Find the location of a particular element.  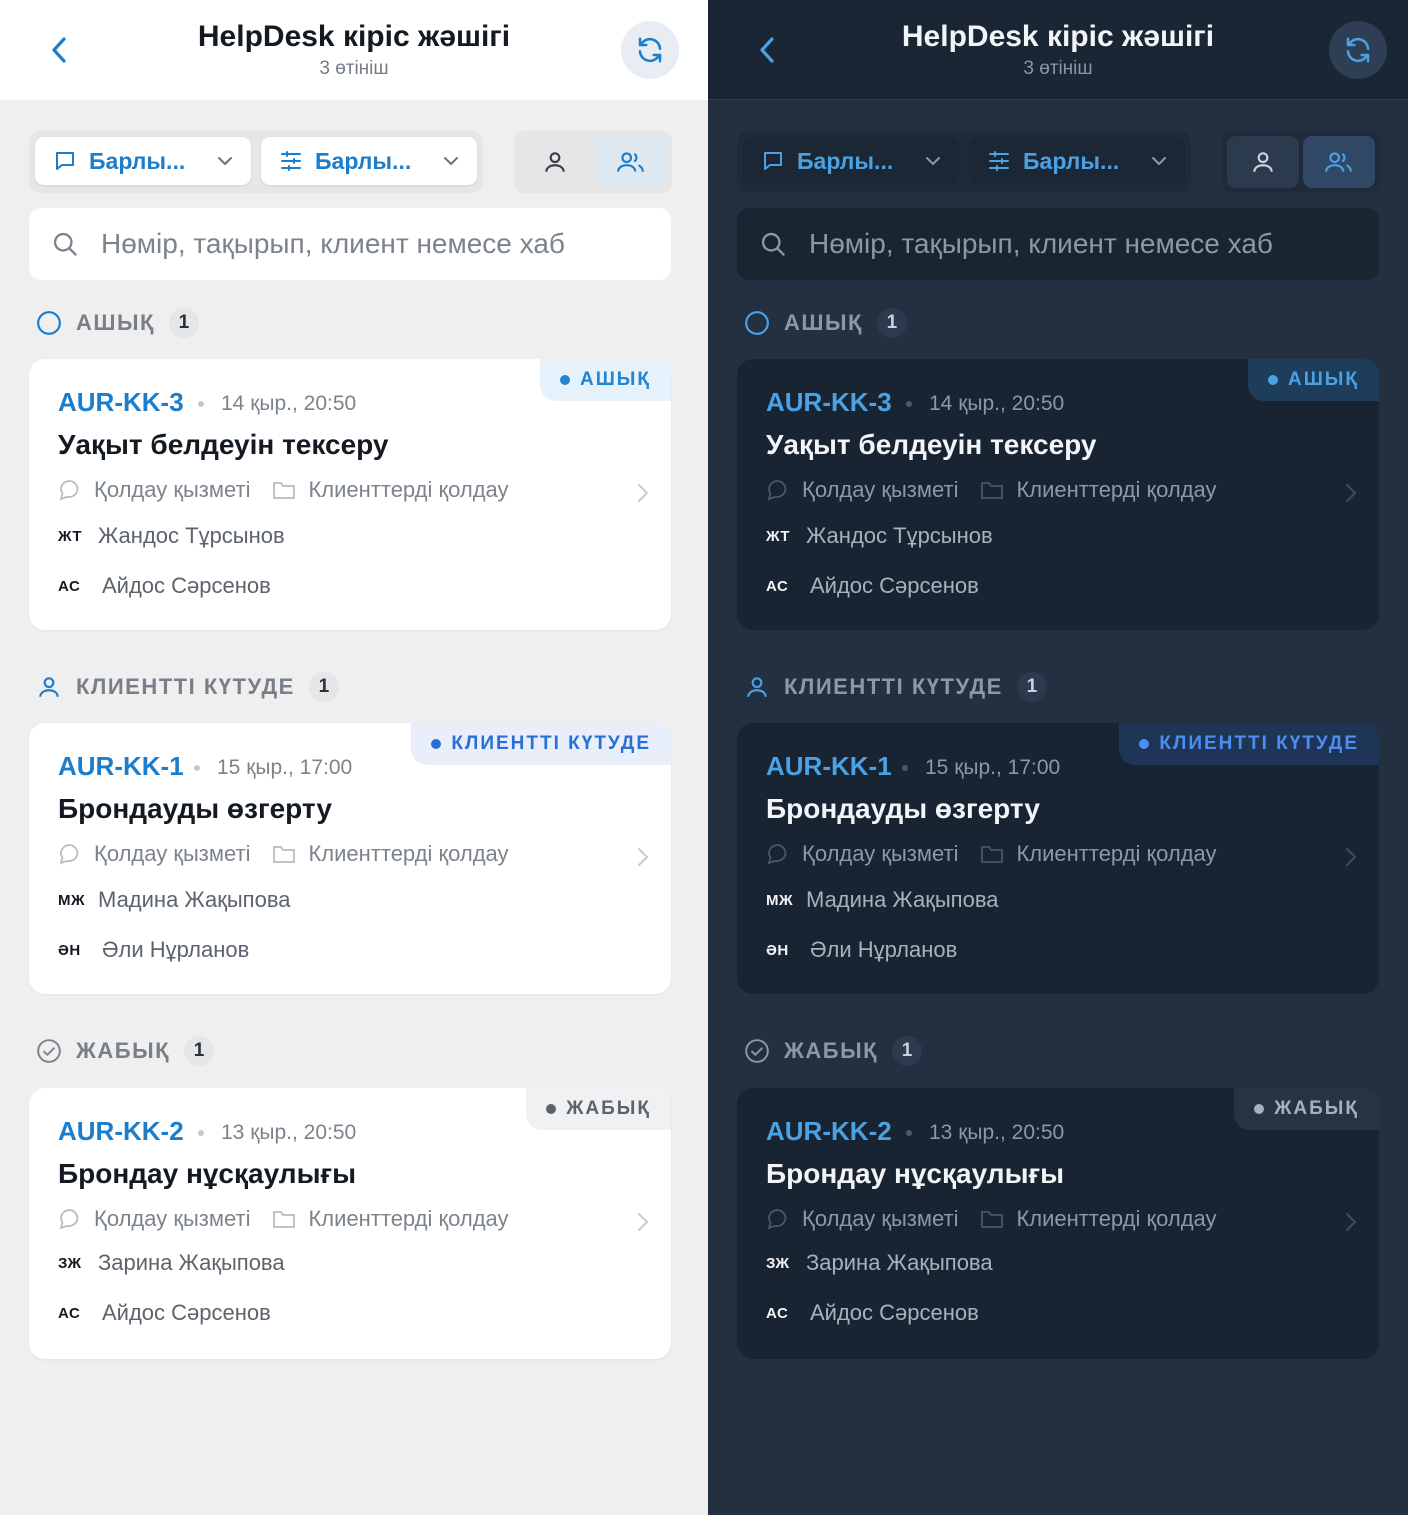

status-badge: АШЫҚ is located at coordinates (1313, 380).